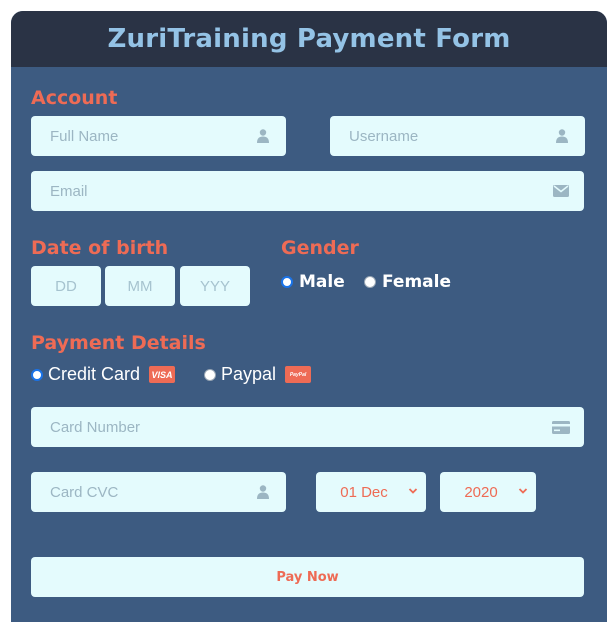 This screenshot has width=613, height=630. I want to click on form-title: ZuriTraining Payment Form, so click(309, 39).